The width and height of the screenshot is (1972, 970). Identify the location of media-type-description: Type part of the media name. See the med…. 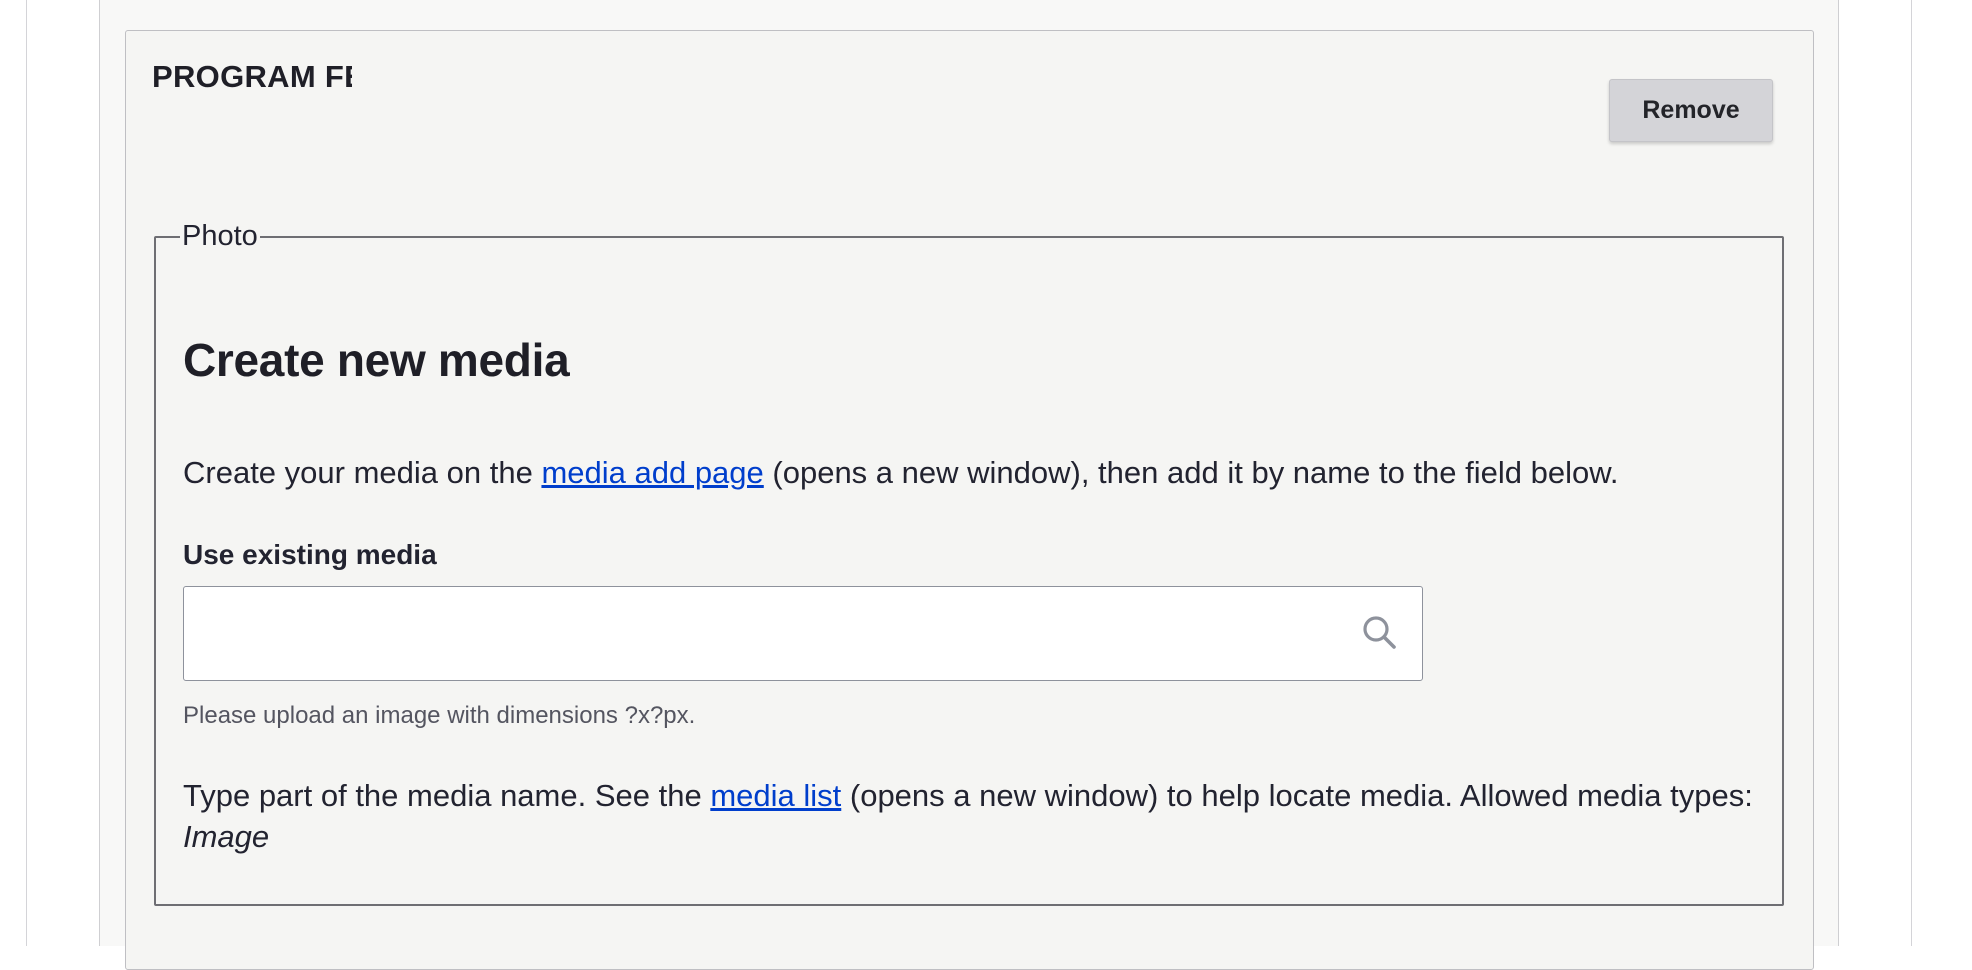
(973, 816).